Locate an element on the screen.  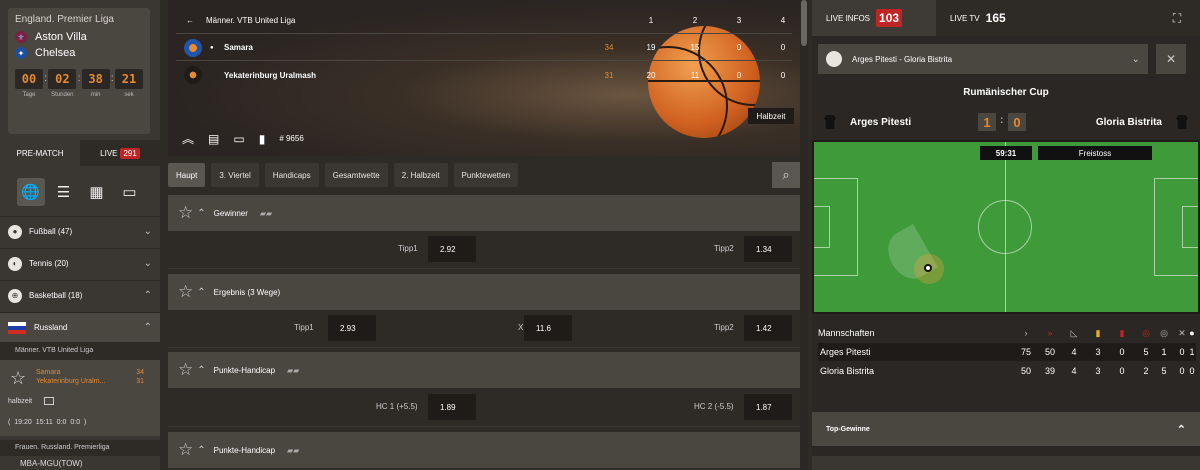
view-icons: 🌐 ☰ ▦ ▭ is located at coordinates (80, 192).